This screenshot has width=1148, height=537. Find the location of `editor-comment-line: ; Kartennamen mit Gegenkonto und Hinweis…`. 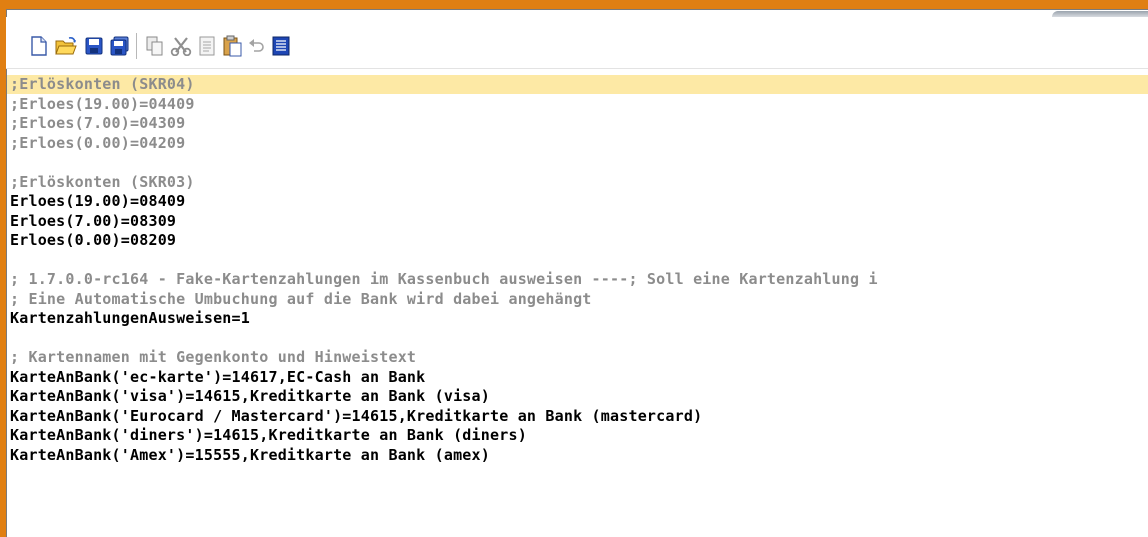

editor-comment-line: ; Kartennamen mit Gegenkonto und Hinweis… is located at coordinates (577, 357).